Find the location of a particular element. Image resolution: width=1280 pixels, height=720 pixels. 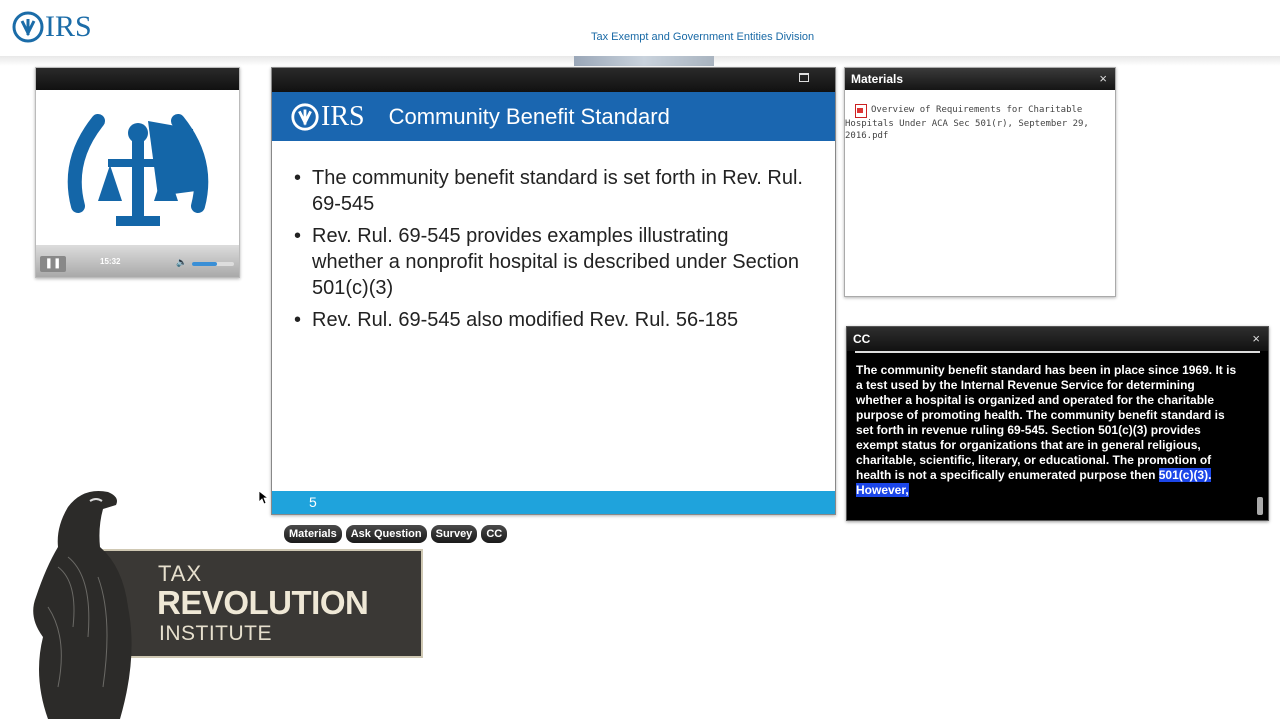

eagle-icon is located at coordinates (82, 605).